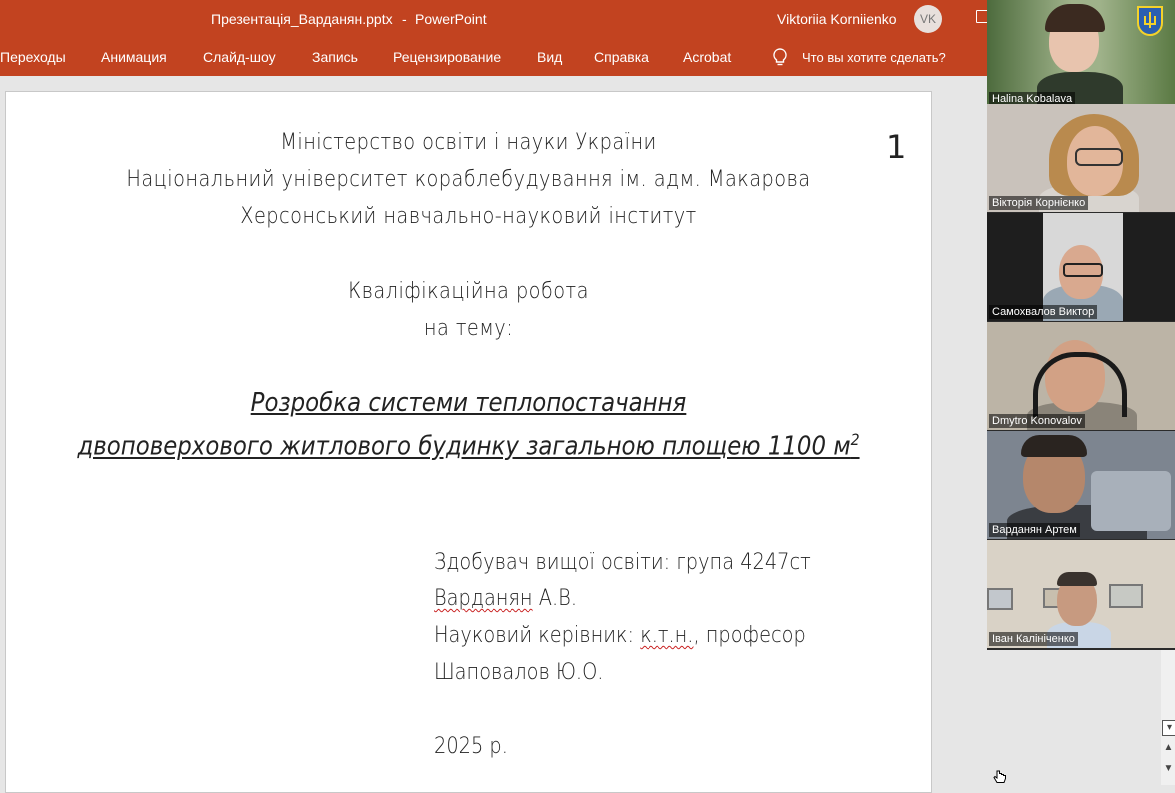 The image size is (1175, 793). Describe the element at coordinates (707, 57) in the screenshot. I see `tab-acrobat: Acrobat` at that location.